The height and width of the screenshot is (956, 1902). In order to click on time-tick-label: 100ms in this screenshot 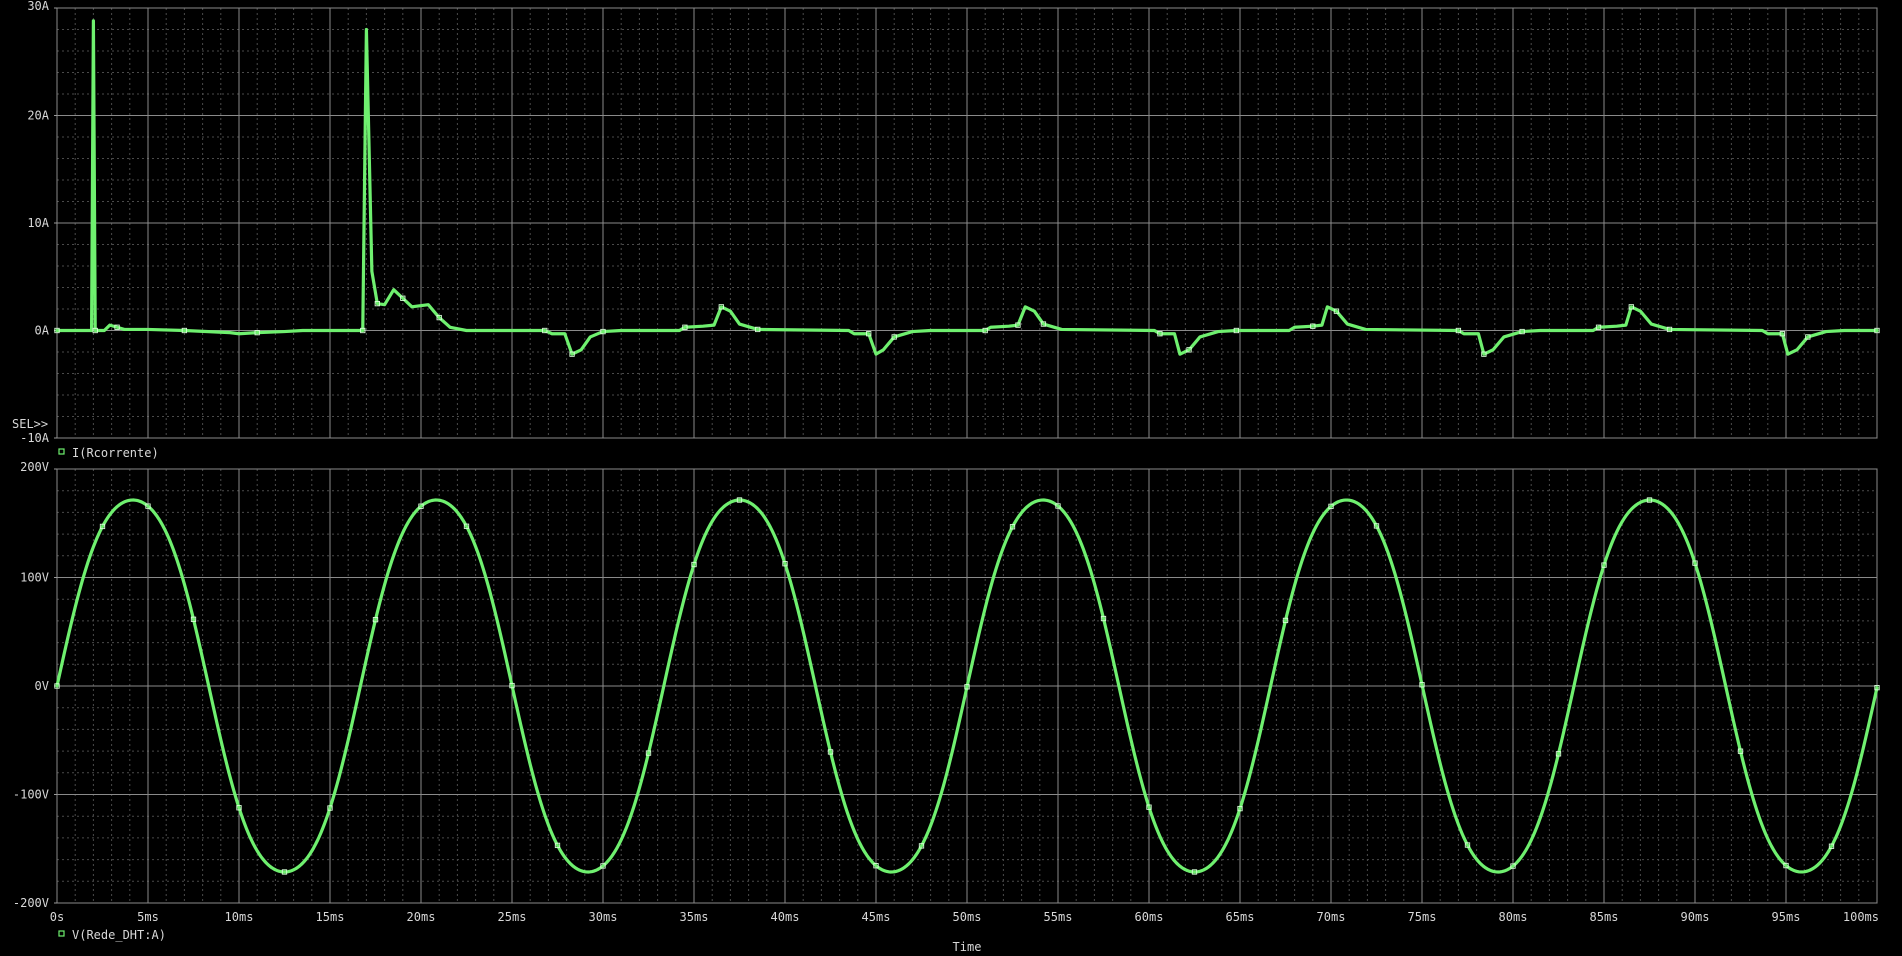, I will do `click(1861, 917)`.